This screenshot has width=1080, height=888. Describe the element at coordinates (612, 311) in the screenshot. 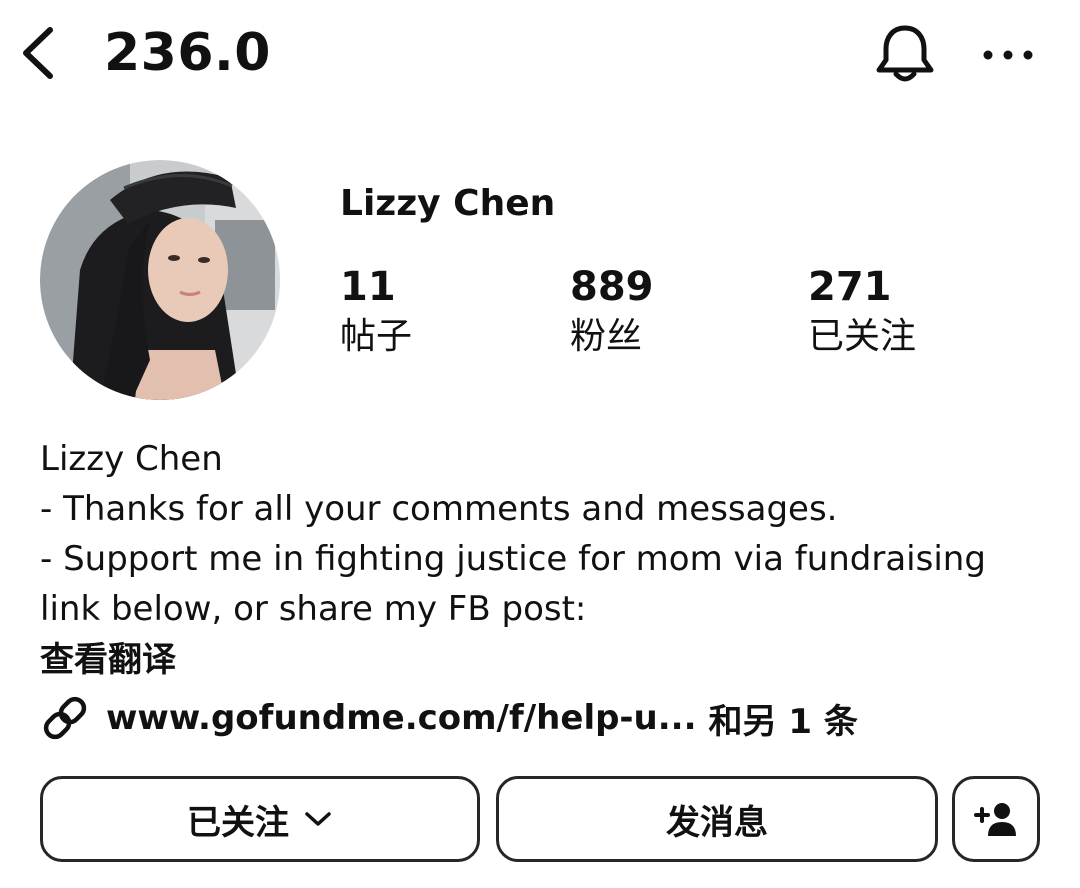

I see `followers-count: 889 粉丝` at that location.